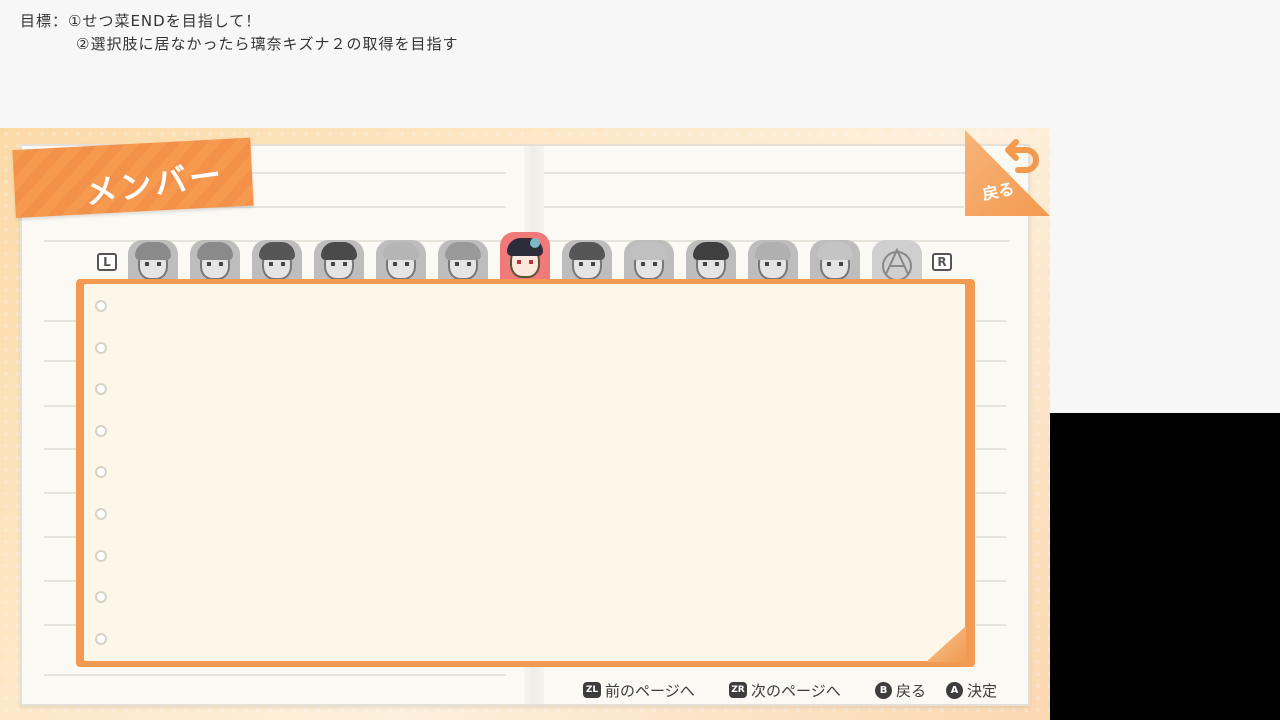 This screenshot has width=1280, height=720. What do you see at coordinates (154, 184) in the screenshot?
I see `page-title: メンバー` at bounding box center [154, 184].